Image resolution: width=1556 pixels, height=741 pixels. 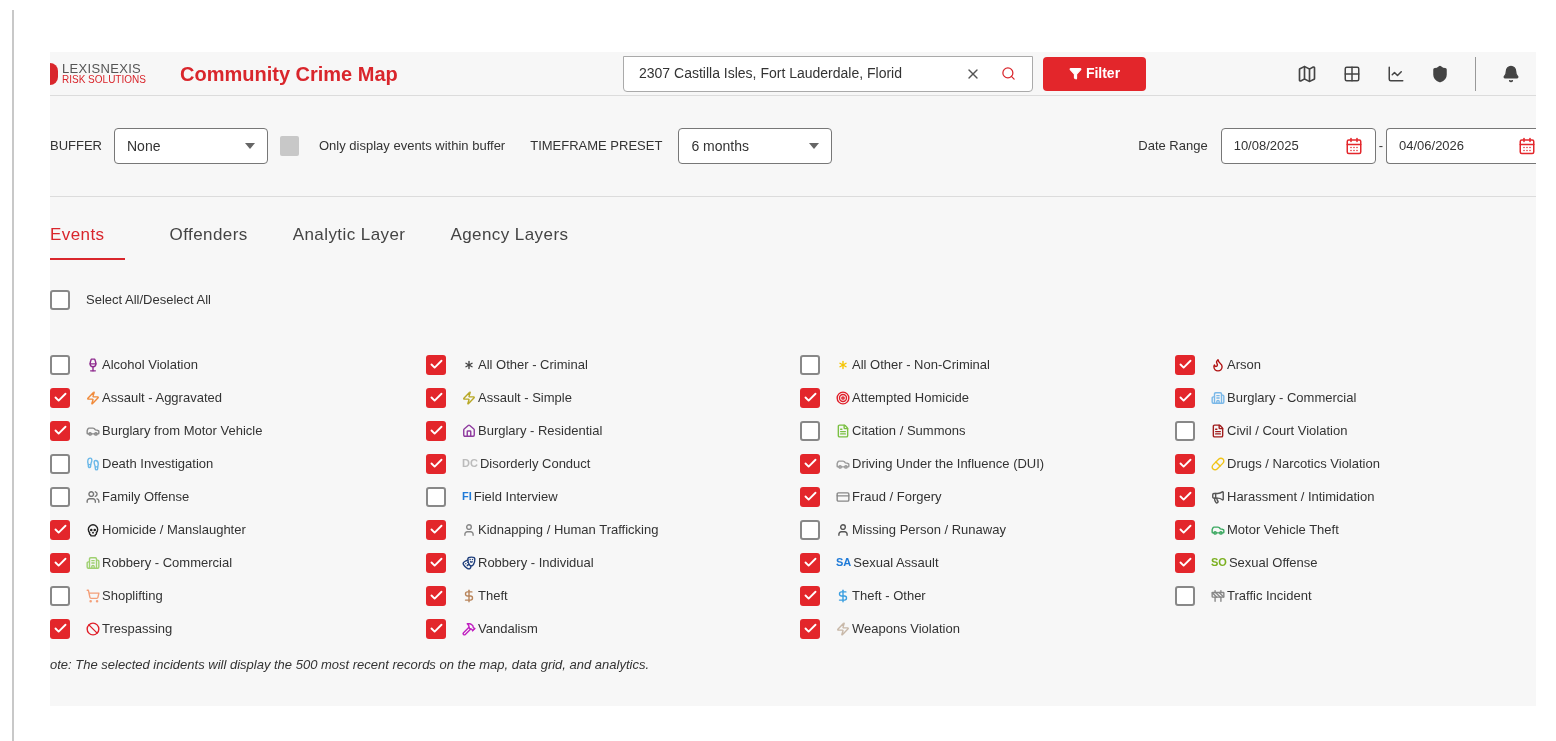 I want to click on grid-icon, so click(x=1352, y=73).